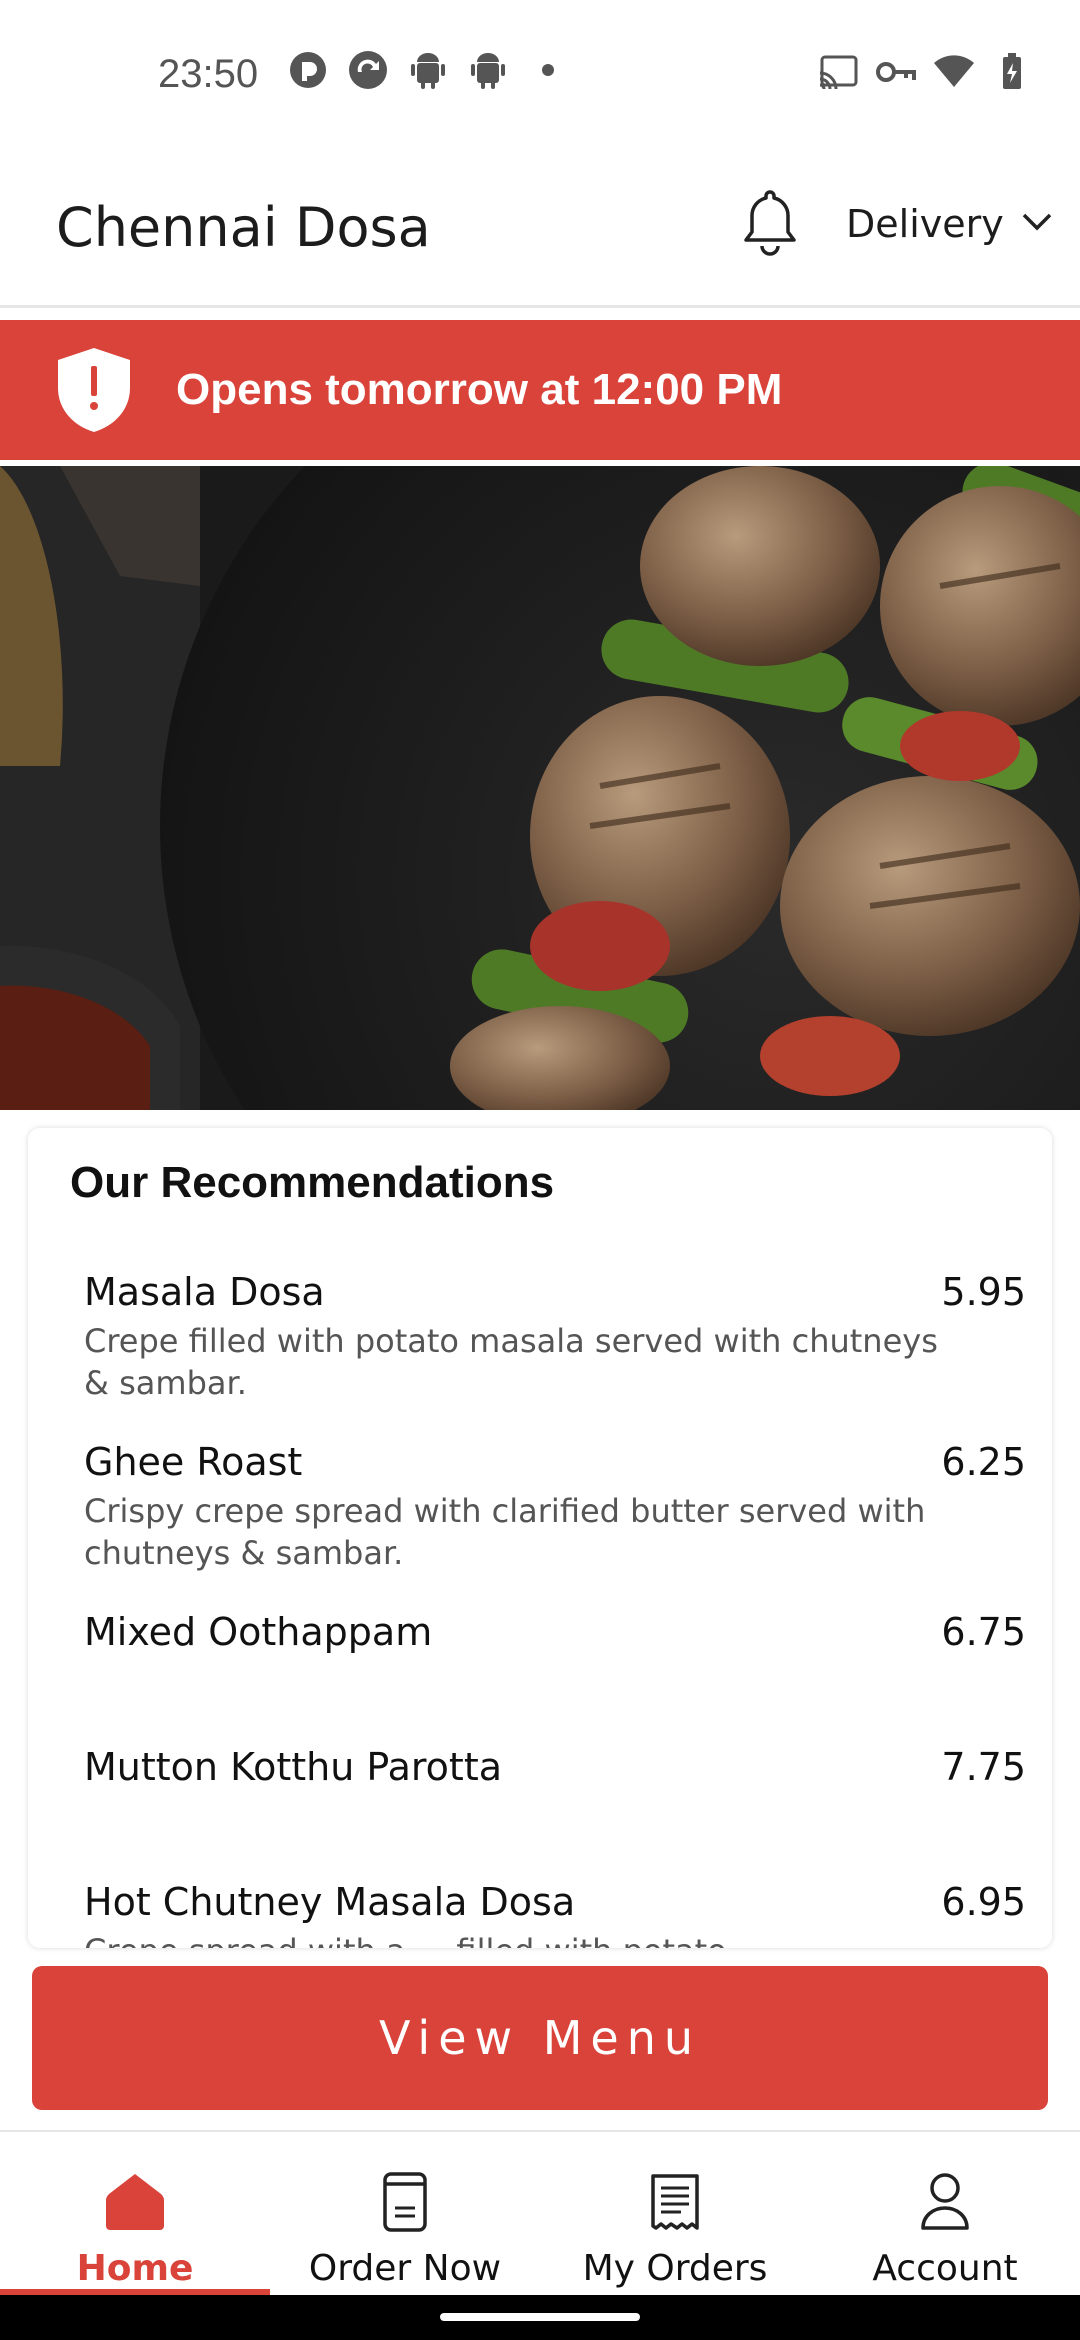  Describe the element at coordinates (308, 70) in the screenshot. I see `pocket-casts-icon` at that location.